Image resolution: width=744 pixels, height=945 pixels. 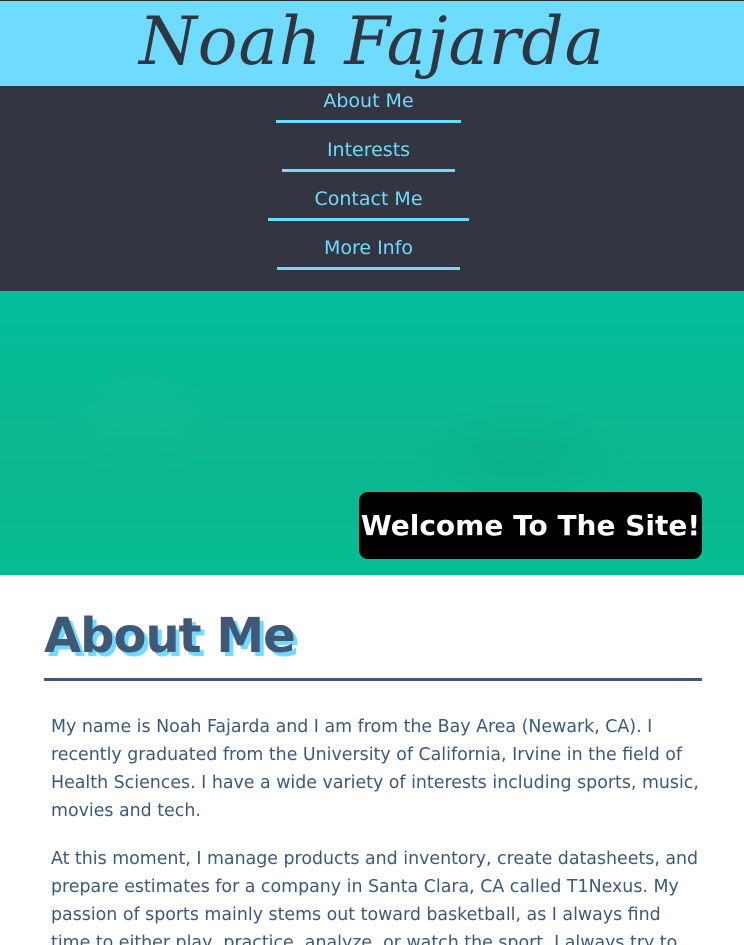 I want to click on site-title: Noah Fajarda, so click(x=372, y=41).